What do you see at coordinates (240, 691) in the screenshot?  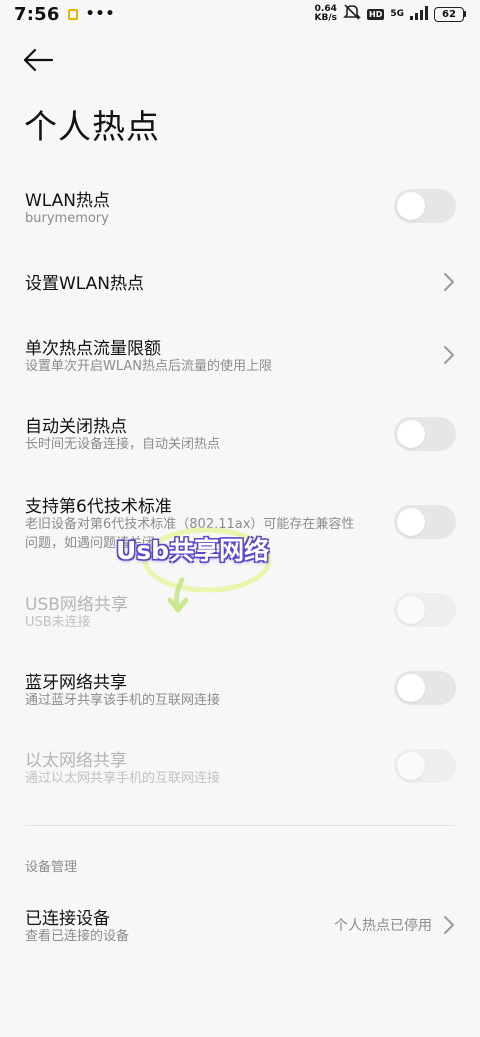 I see `setting-bluetooth-tethering: 蓝牙网络共享 通过蓝牙共享该手机的互联网连接` at bounding box center [240, 691].